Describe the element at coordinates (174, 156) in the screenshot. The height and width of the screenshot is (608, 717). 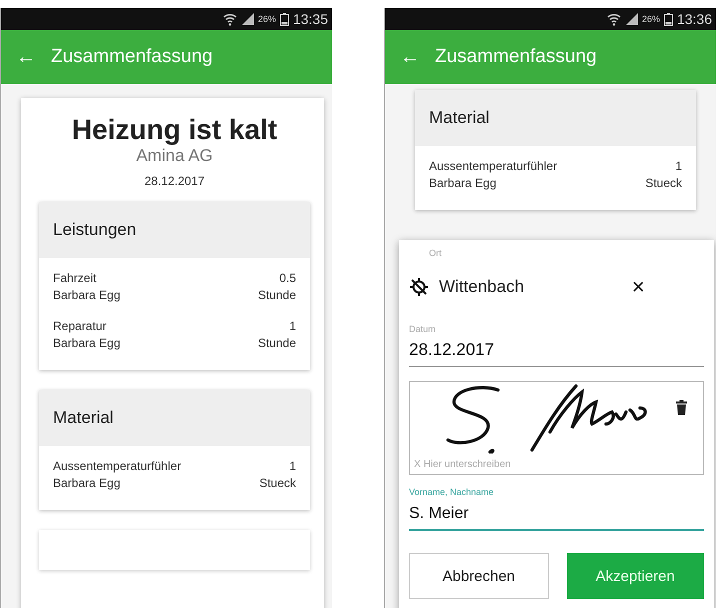
I see `customer-name: Amina AG` at that location.